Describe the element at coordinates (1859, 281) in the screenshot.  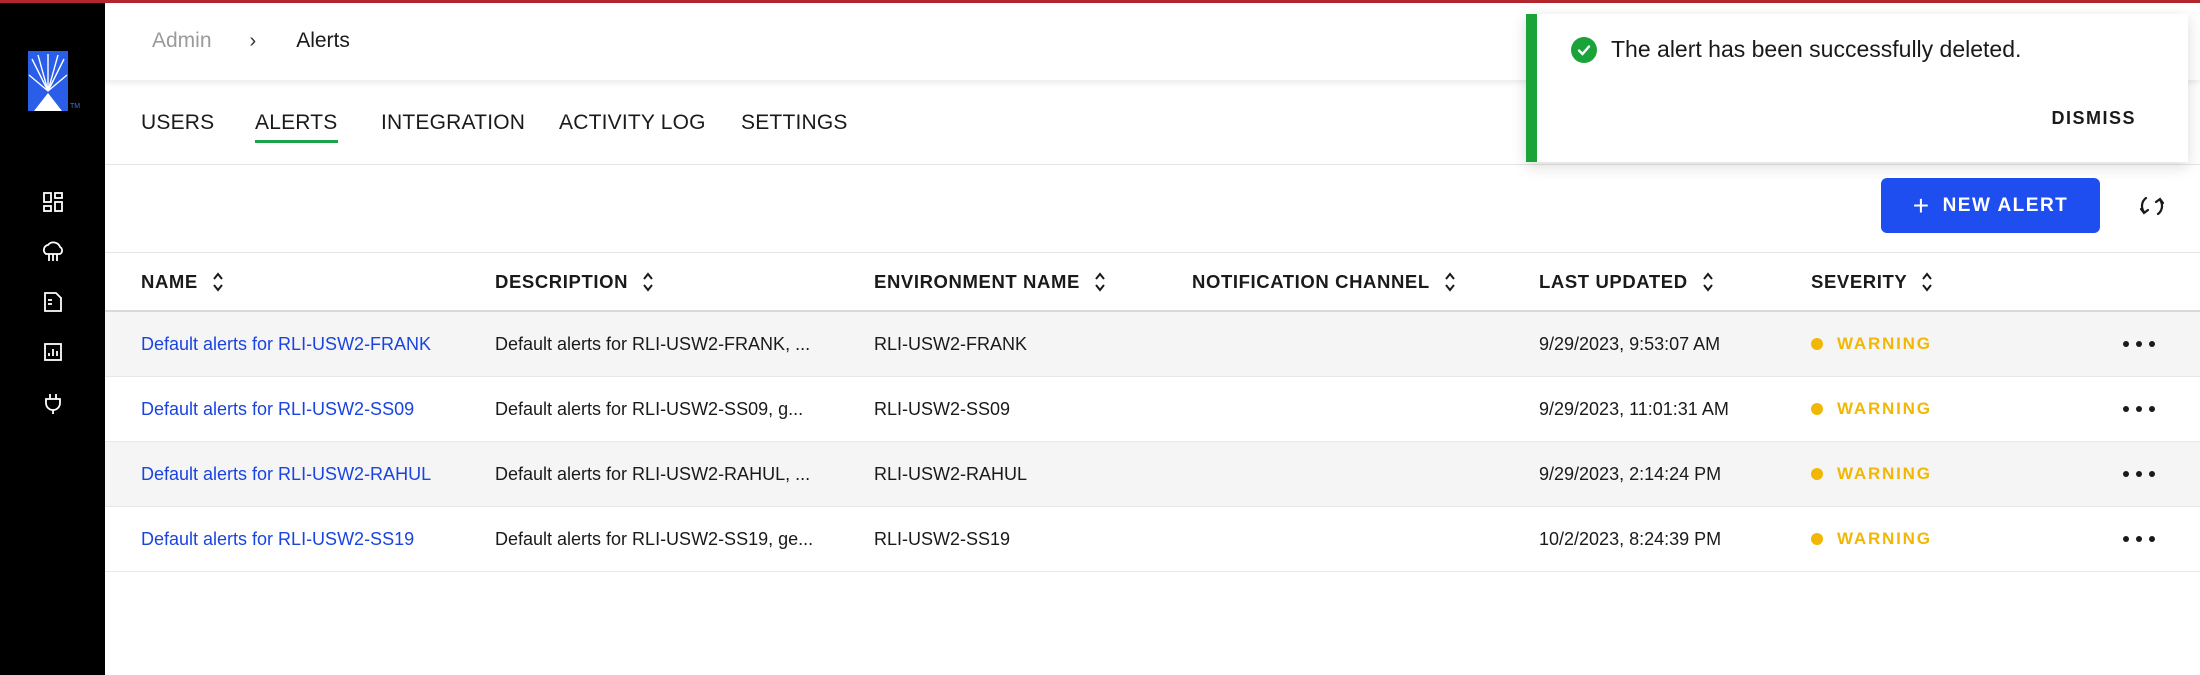
I see `column-label: SEVERITY` at that location.